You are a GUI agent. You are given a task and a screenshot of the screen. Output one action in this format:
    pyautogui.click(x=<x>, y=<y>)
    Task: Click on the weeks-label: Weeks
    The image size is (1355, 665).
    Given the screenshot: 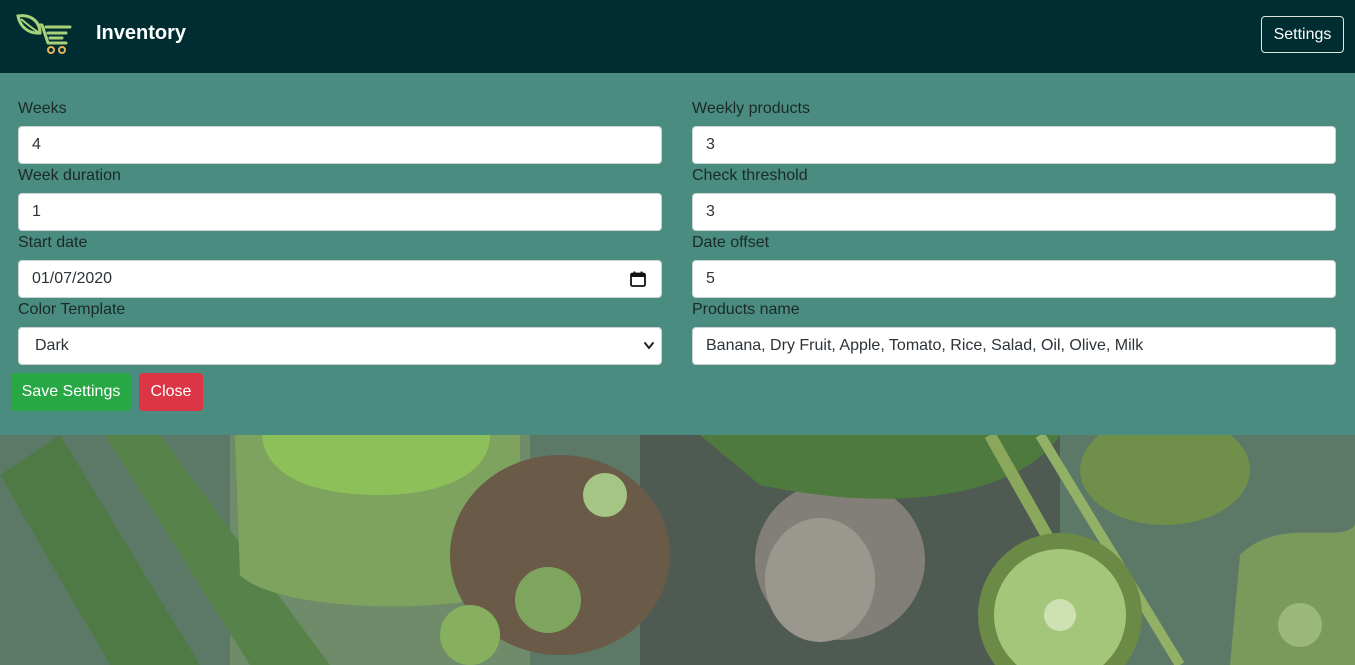 What is the action you would take?
    pyautogui.click(x=42, y=108)
    